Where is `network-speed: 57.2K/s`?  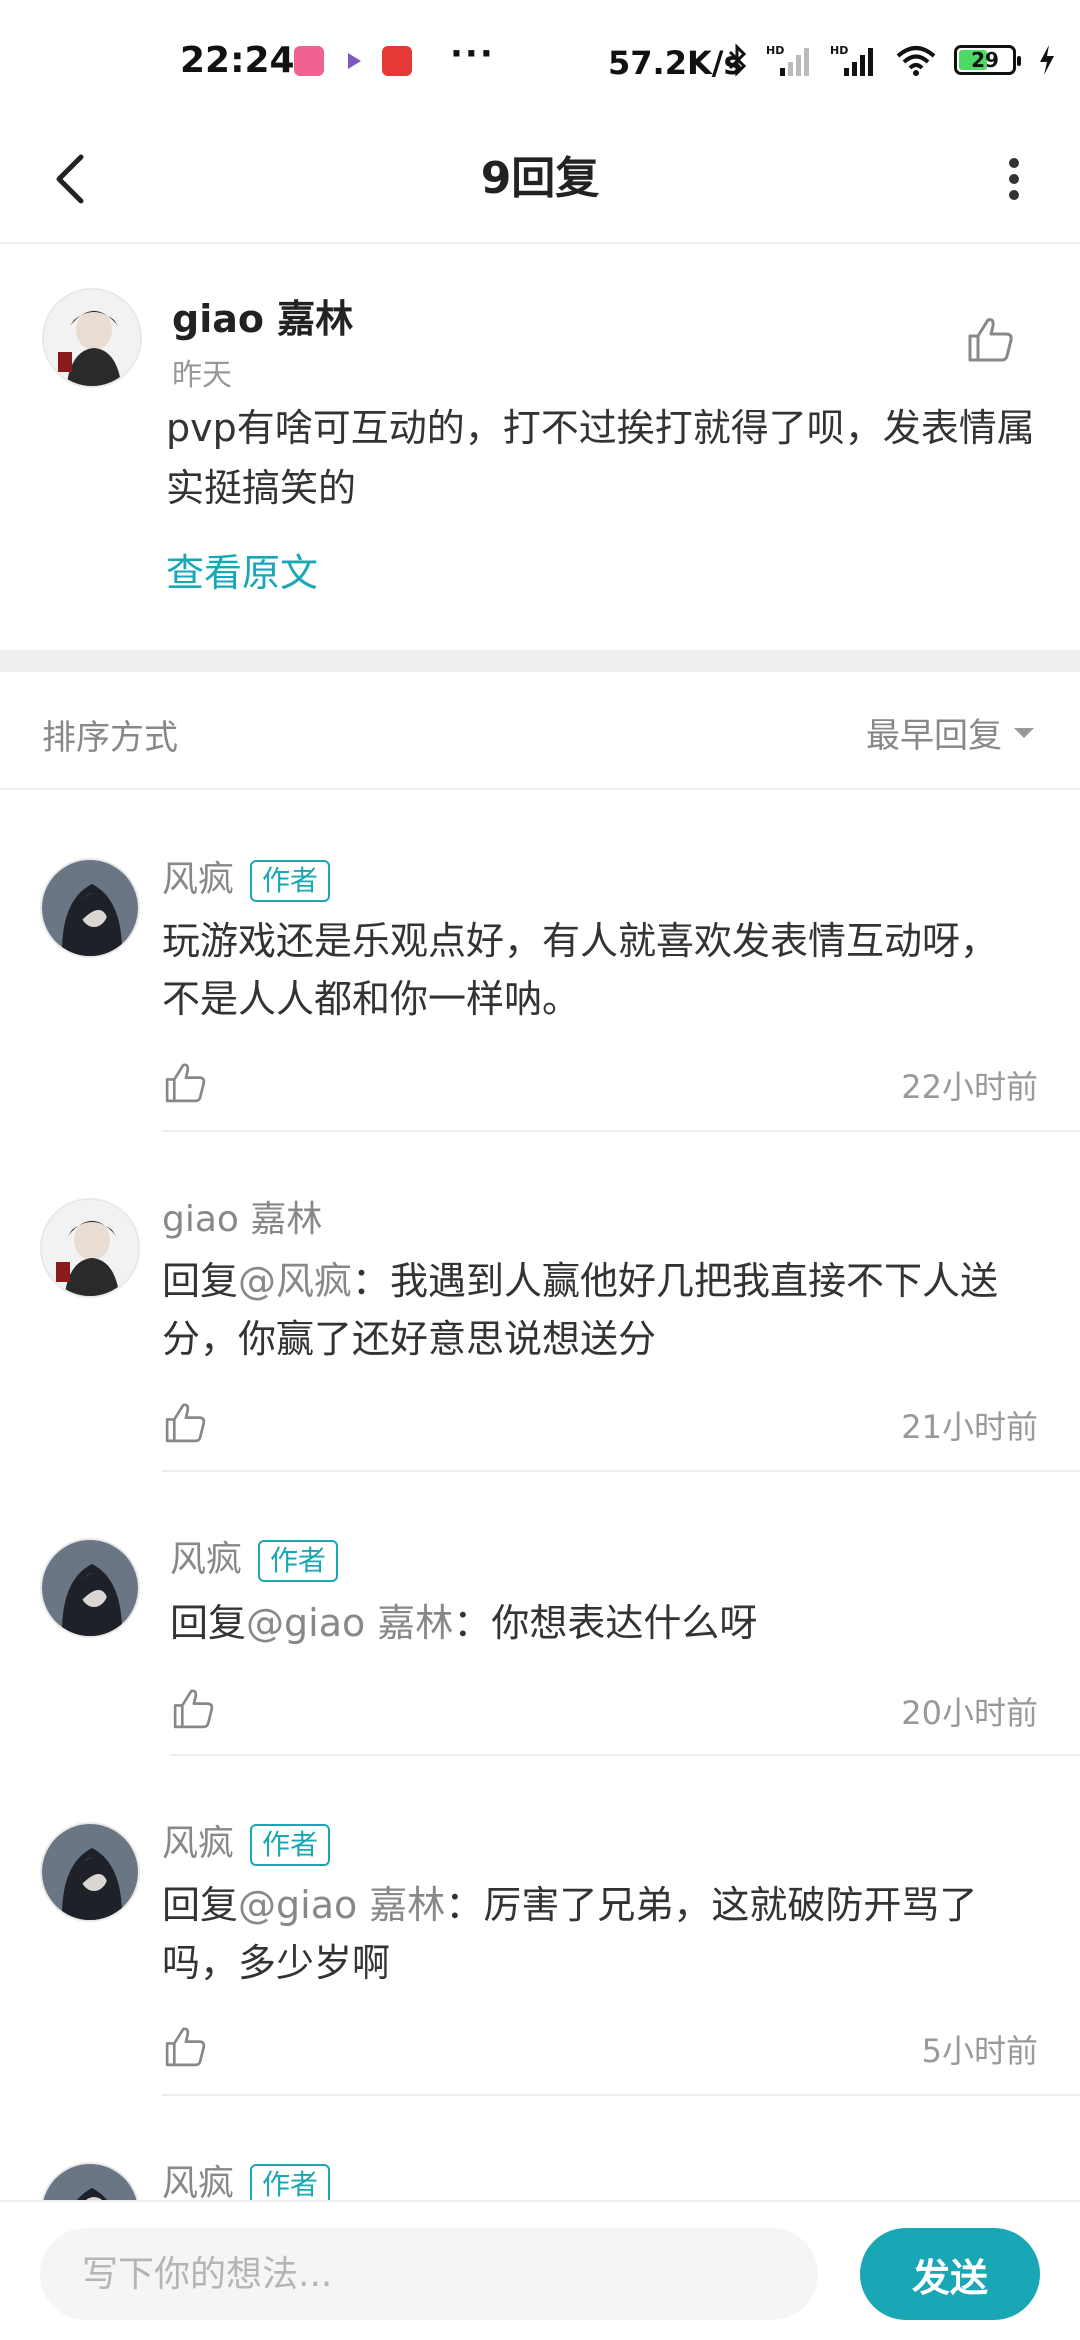
network-speed: 57.2K/s is located at coordinates (675, 63).